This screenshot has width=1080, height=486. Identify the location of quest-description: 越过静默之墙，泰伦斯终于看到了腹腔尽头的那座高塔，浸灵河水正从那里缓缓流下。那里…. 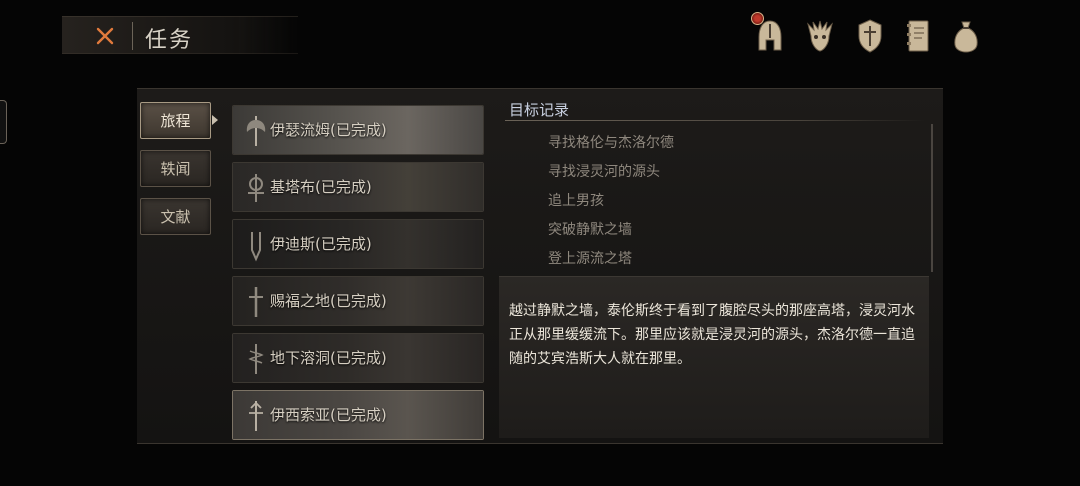
(712, 335).